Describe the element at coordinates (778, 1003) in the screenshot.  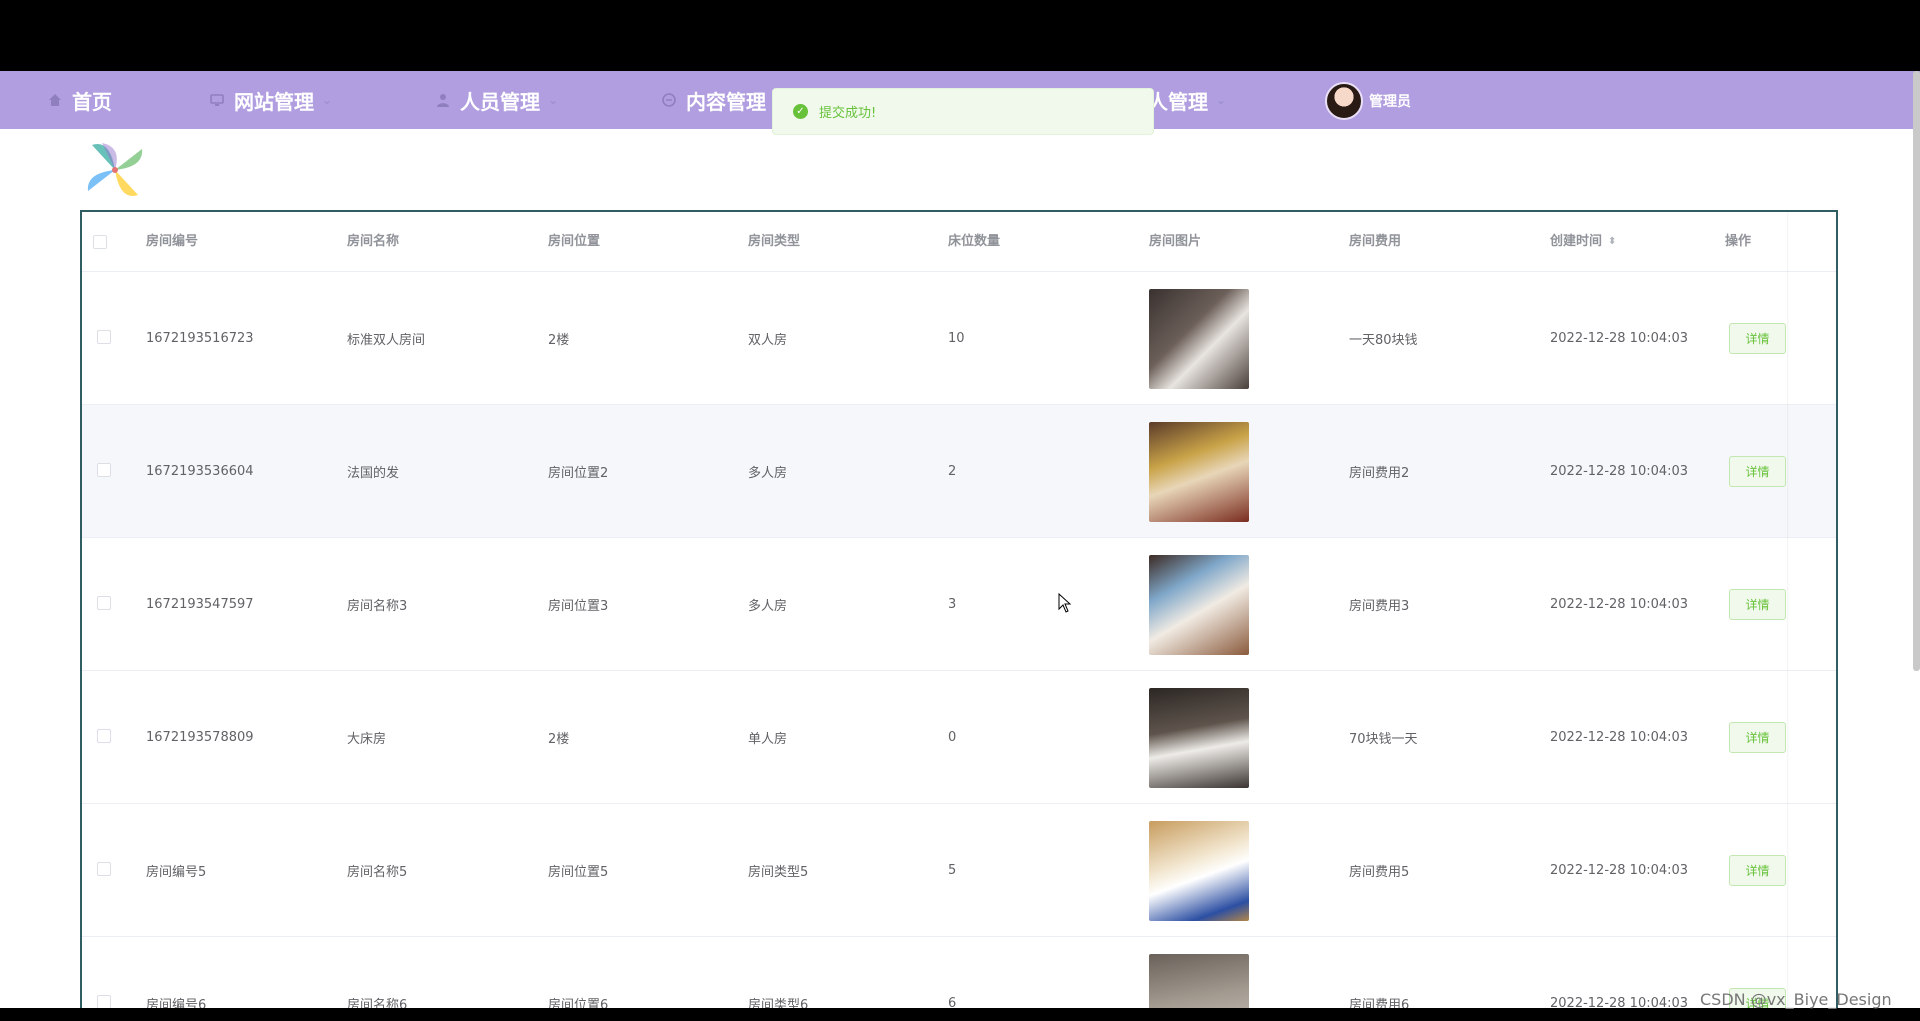
I see `room-type-cell: 房间类型6` at that location.